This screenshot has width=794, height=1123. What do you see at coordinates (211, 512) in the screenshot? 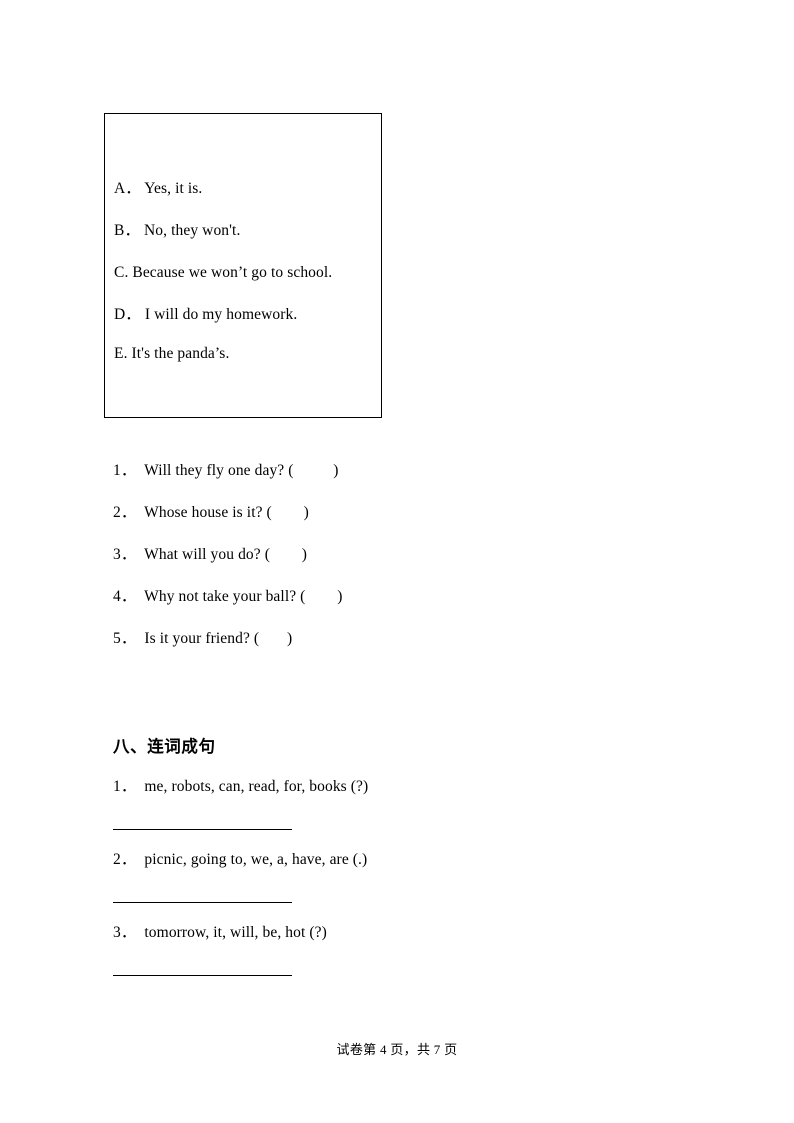
I see `question-item-2: 2． Whose house is it? ( )` at bounding box center [211, 512].